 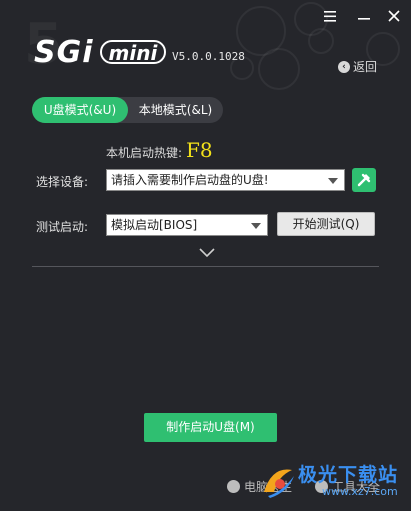 I want to click on mode-tabs: U盘模式(&U) 本地模式(&L), so click(x=127, y=110).